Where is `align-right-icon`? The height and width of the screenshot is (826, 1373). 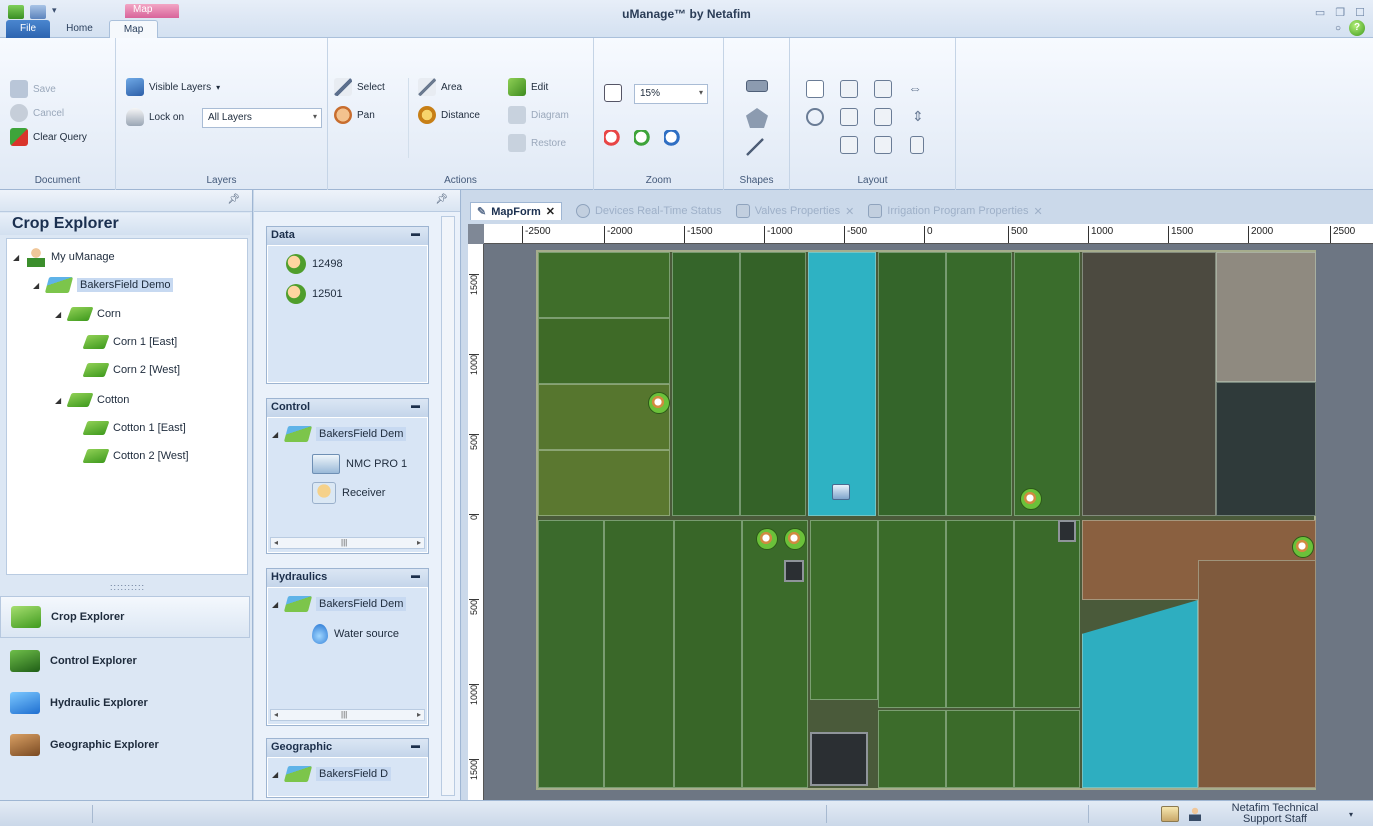
align-right-icon is located at coordinates (883, 145).